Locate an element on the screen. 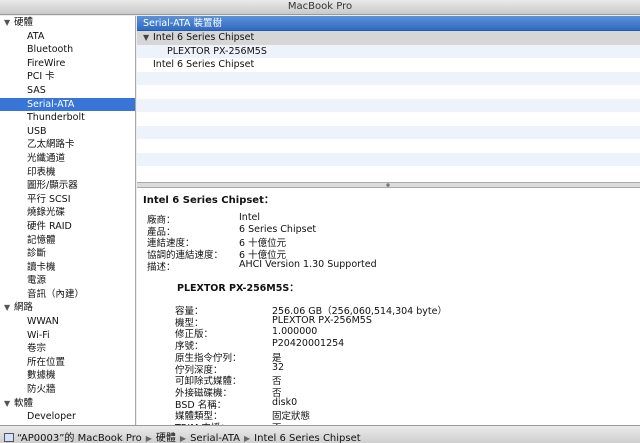 The image size is (640, 443). property-value: PLEXTOR PX-256M5S is located at coordinates (322, 320).